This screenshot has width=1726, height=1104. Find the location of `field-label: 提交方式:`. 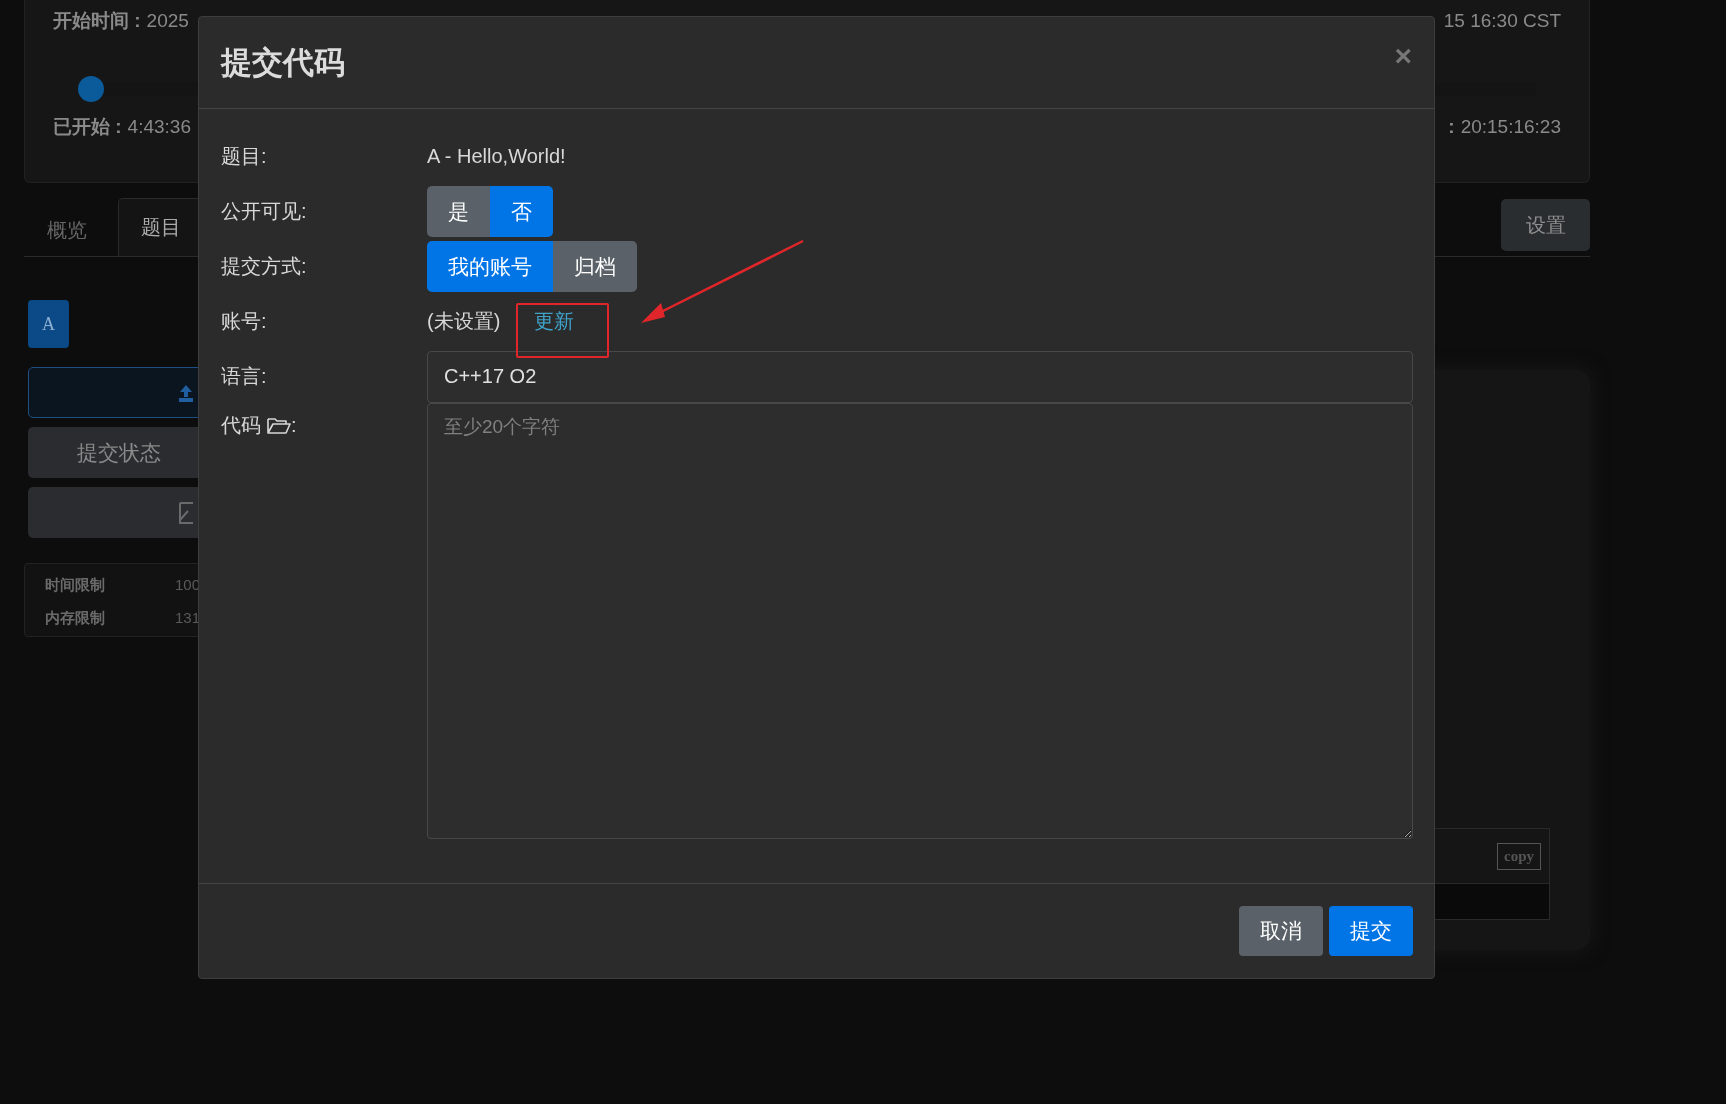

field-label: 提交方式: is located at coordinates (264, 266).